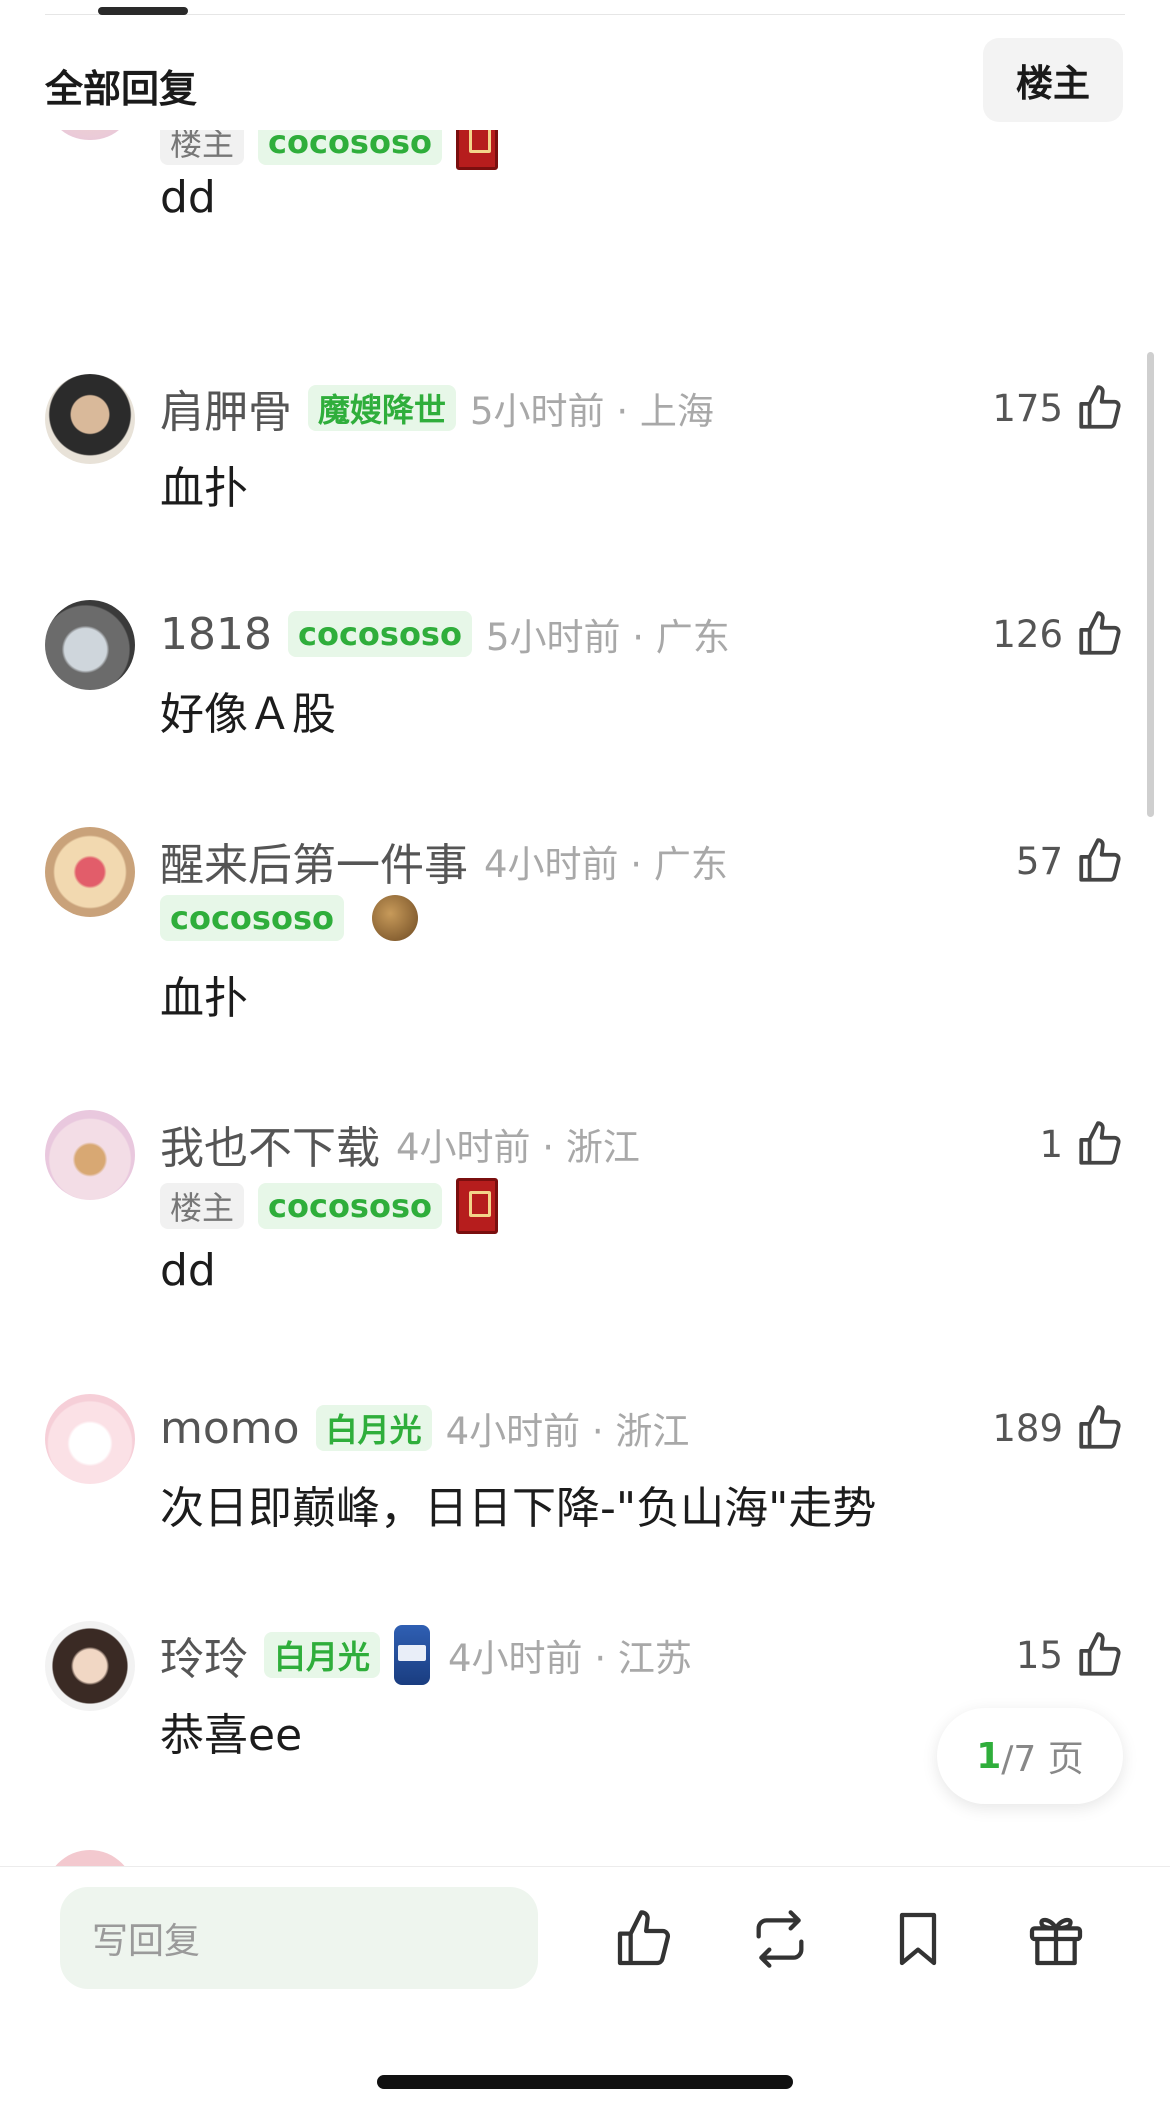  What do you see at coordinates (585, 1994) in the screenshot?
I see `bottom-toolbar: 写回复` at bounding box center [585, 1994].